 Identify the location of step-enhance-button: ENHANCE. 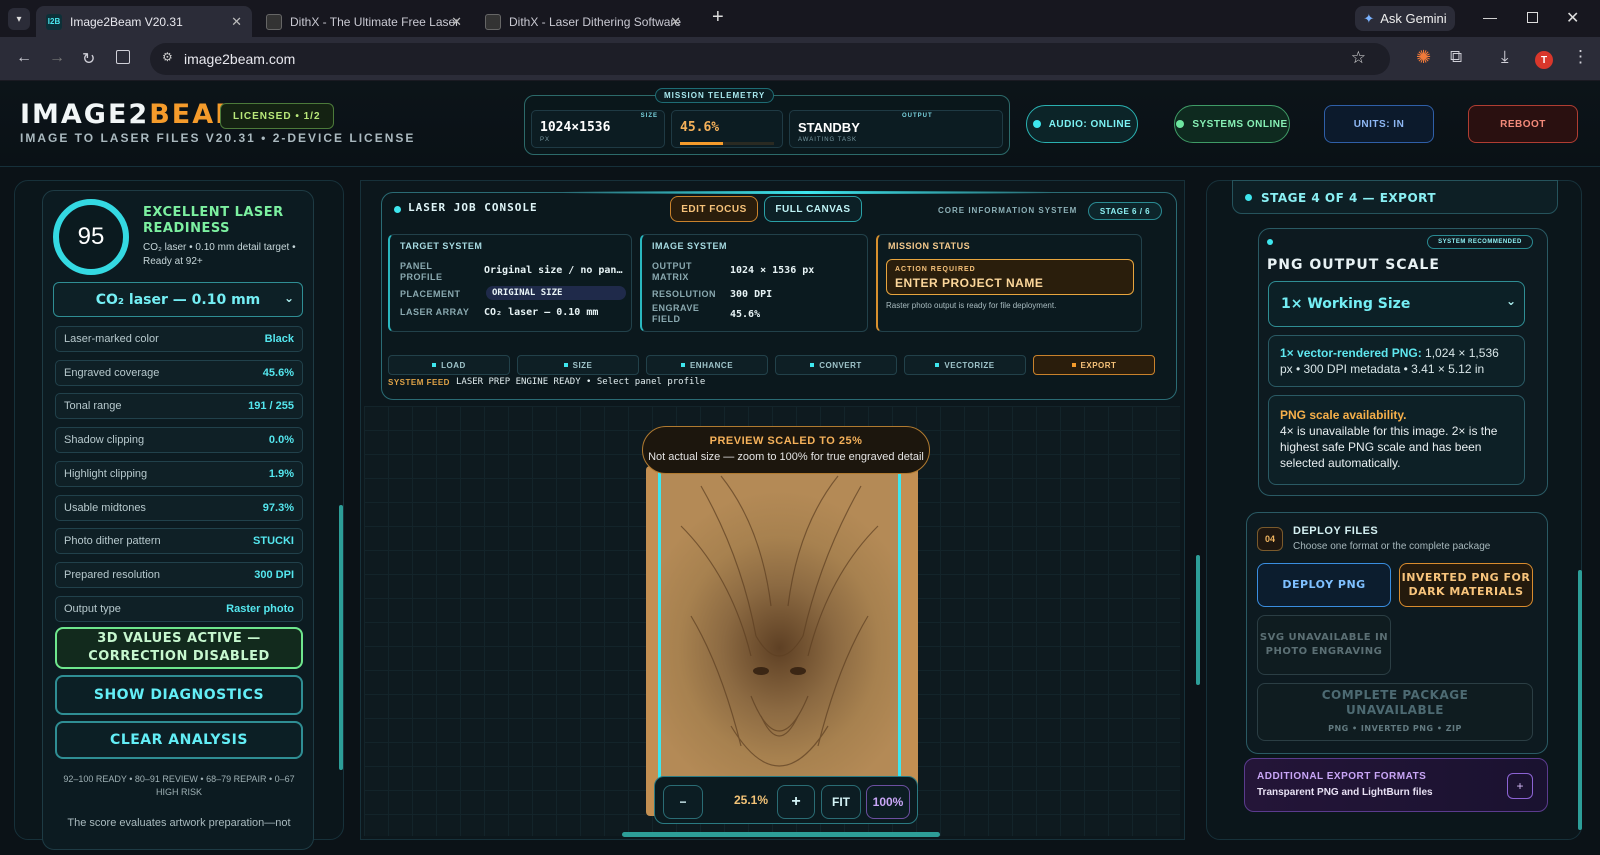
(707, 365).